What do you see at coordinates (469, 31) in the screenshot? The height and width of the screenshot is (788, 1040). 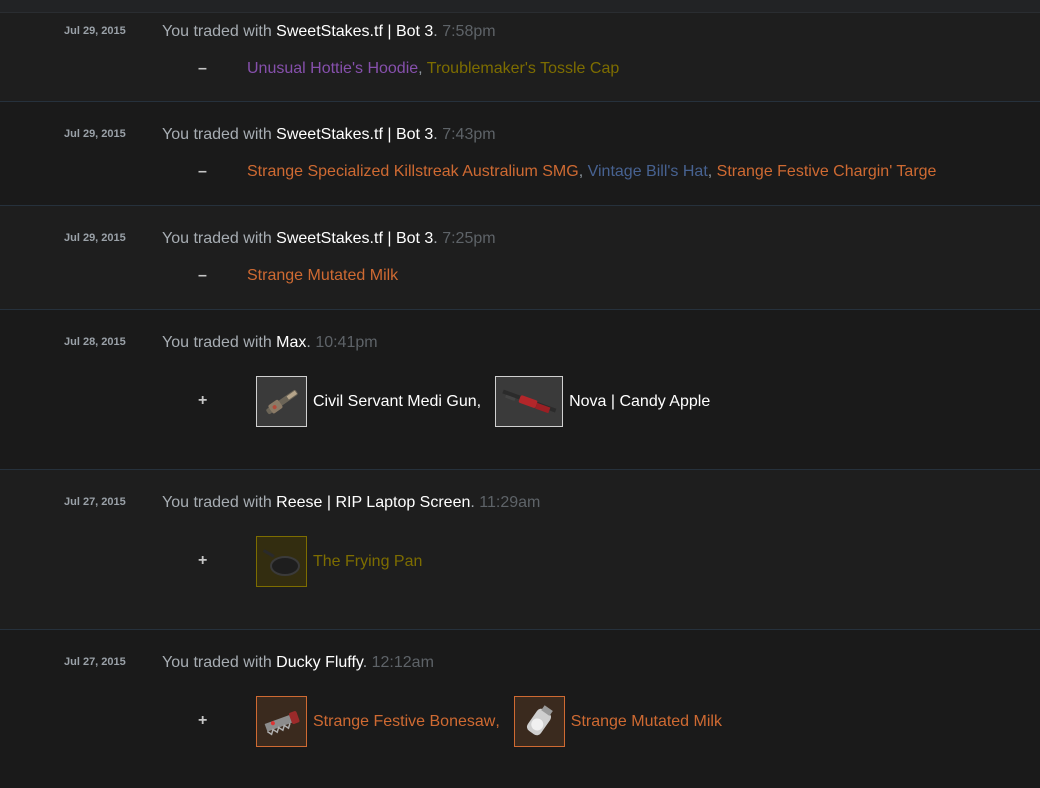 I see `trade-time: 7:58pm` at bounding box center [469, 31].